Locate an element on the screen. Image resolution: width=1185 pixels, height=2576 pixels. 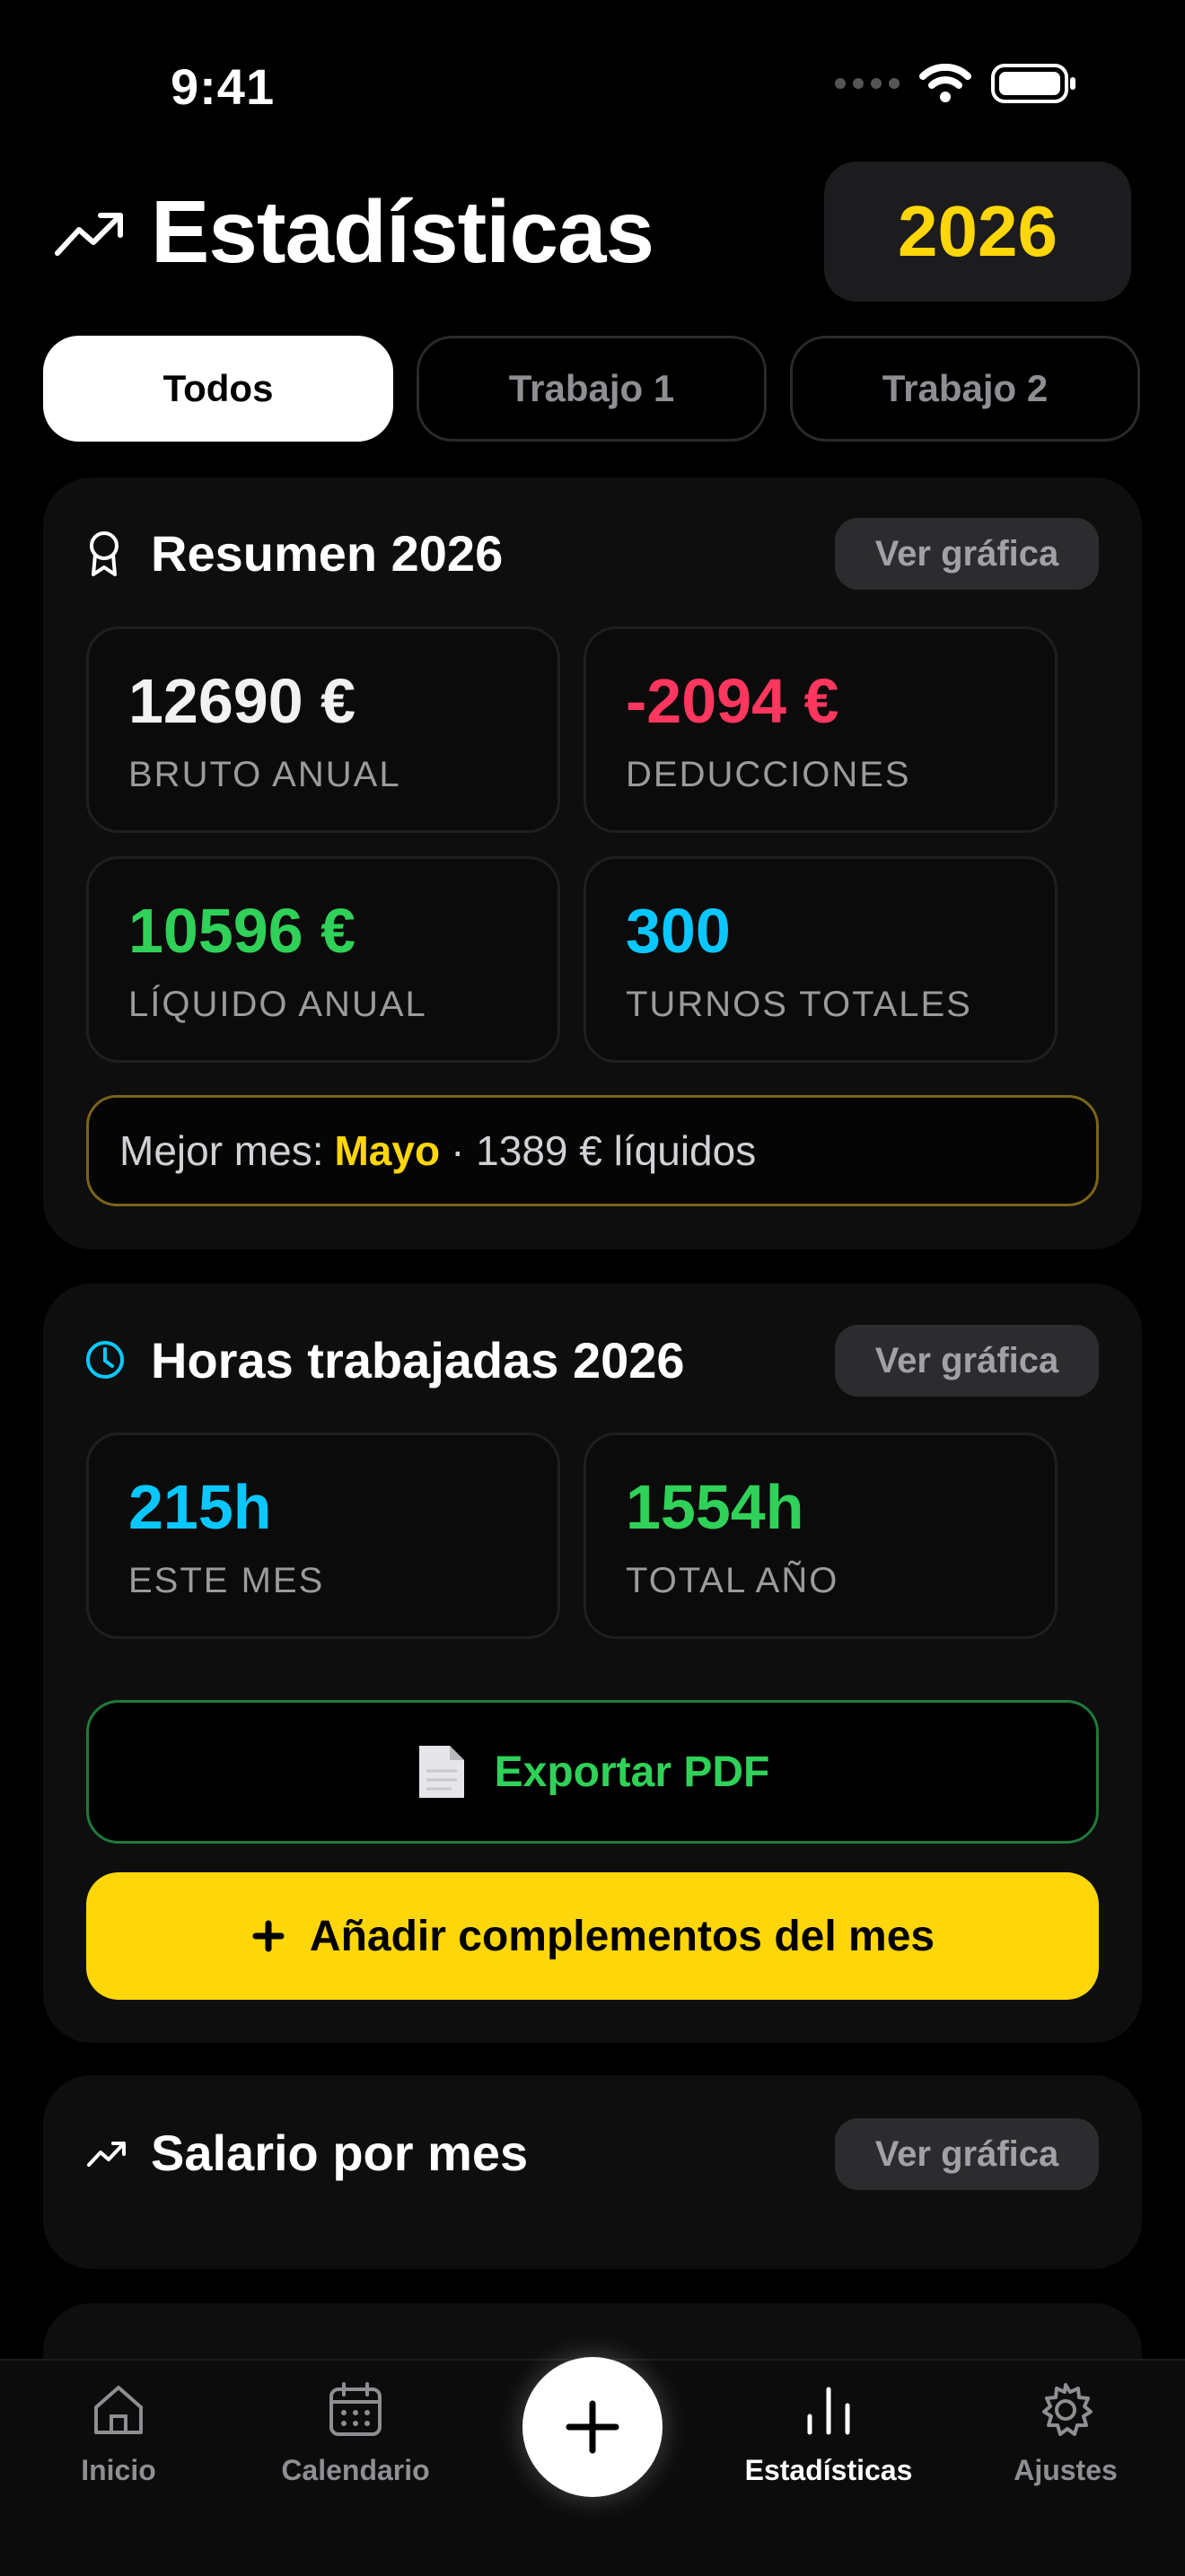
stat-deductions: -2094 € DEDUCCIONES is located at coordinates (821, 729).